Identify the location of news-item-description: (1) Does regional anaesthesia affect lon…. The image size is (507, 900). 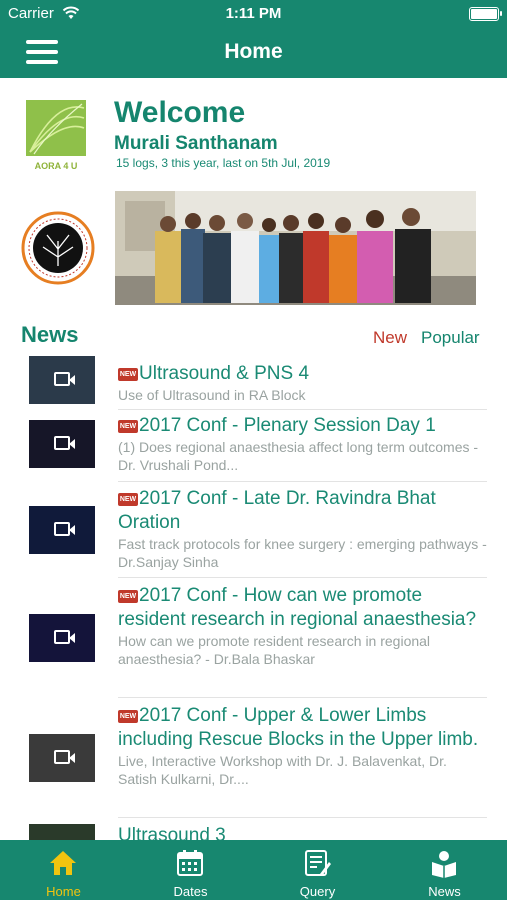
(298, 456).